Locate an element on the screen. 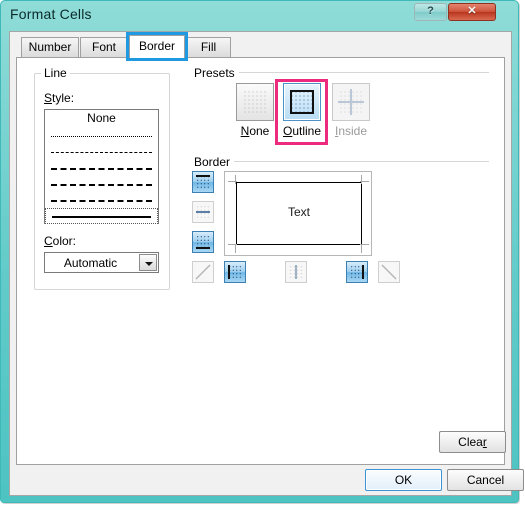  preview-sample-text: Text is located at coordinates (298, 212).